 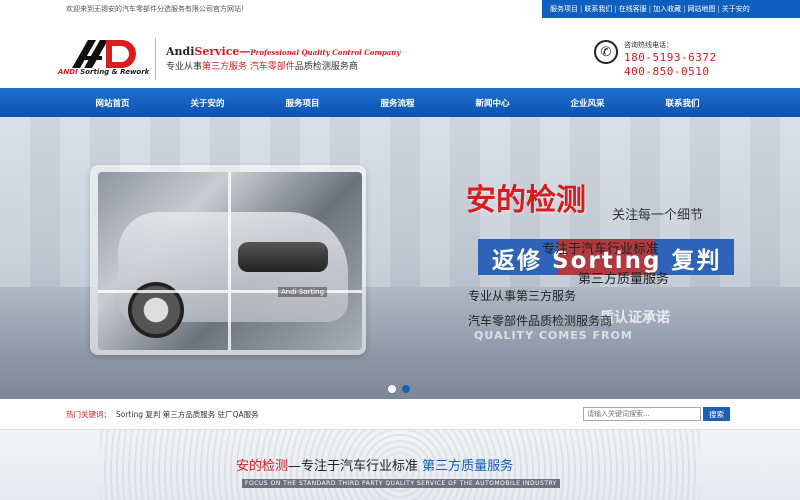 I want to click on top-links: 服务项目 | 联系我们 | 在线客服 | 加入收藏 | 网站地图 | 关于安的, so click(x=671, y=9).